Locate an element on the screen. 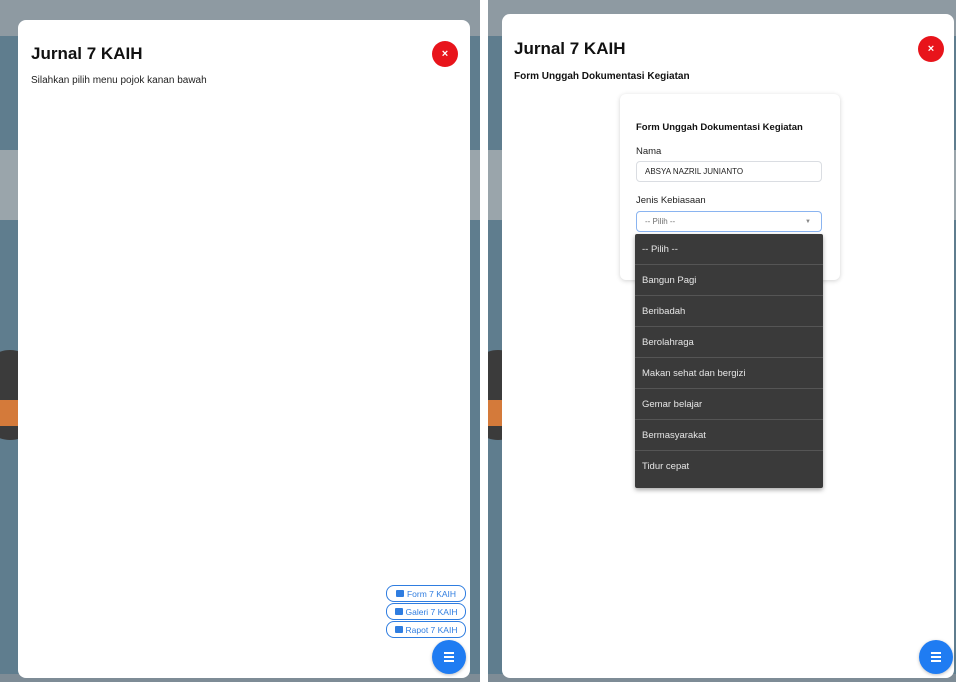 The height and width of the screenshot is (682, 956). edit-icon is located at coordinates (399, 593).